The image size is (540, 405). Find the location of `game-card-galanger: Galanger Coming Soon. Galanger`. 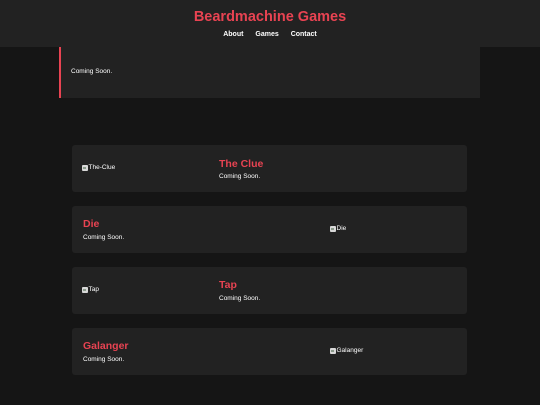

game-card-galanger: Galanger Coming Soon. Galanger is located at coordinates (269, 351).